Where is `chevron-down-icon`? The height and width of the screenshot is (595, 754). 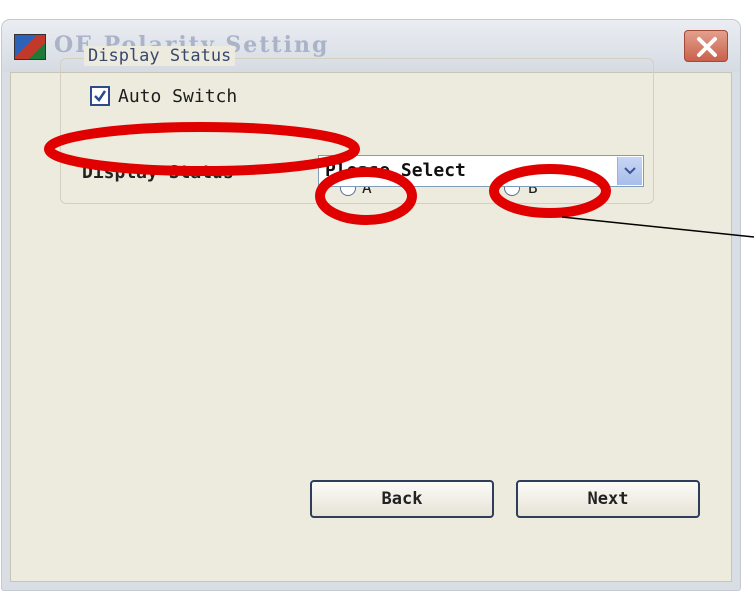
chevron-down-icon is located at coordinates (630, 171).